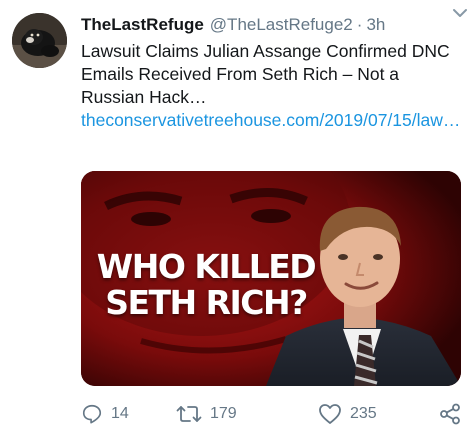  Describe the element at coordinates (375, 25) in the screenshot. I see `tweet-timestamp: 3h` at that location.